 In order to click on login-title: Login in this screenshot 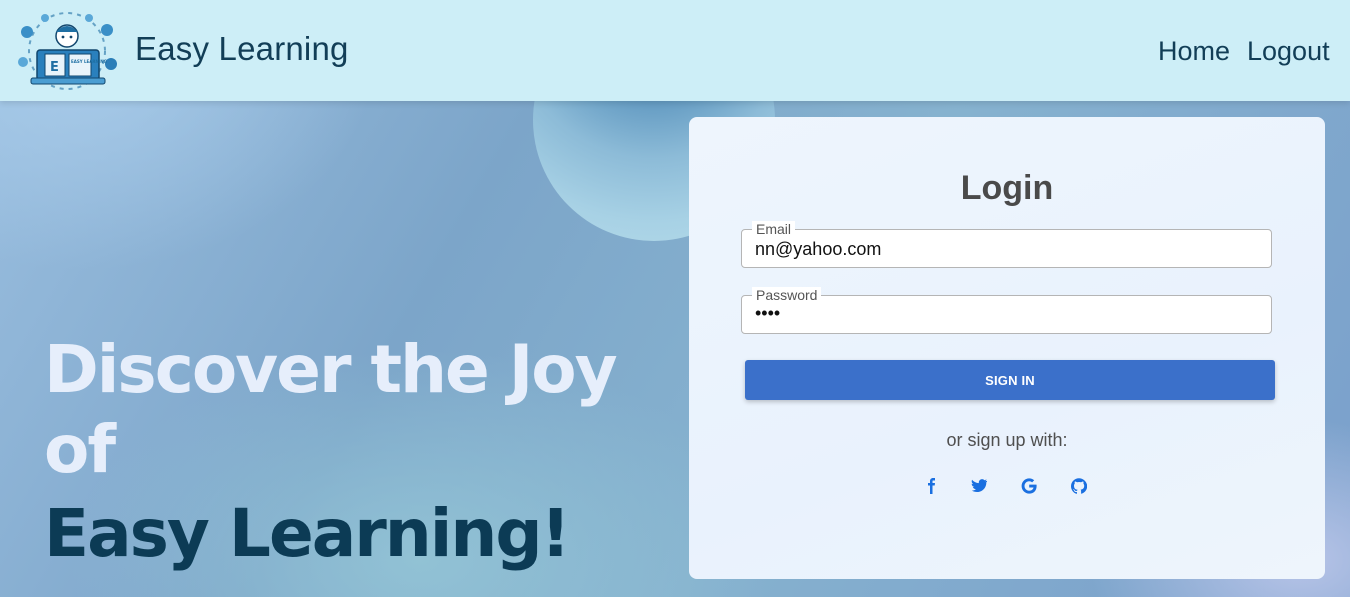, I will do `click(1007, 188)`.